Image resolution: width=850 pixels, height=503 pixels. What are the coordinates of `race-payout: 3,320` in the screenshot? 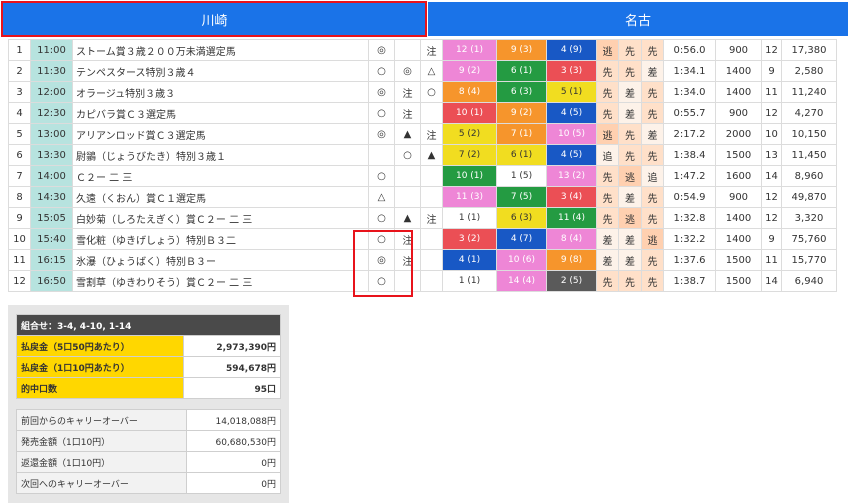 It's located at (809, 218).